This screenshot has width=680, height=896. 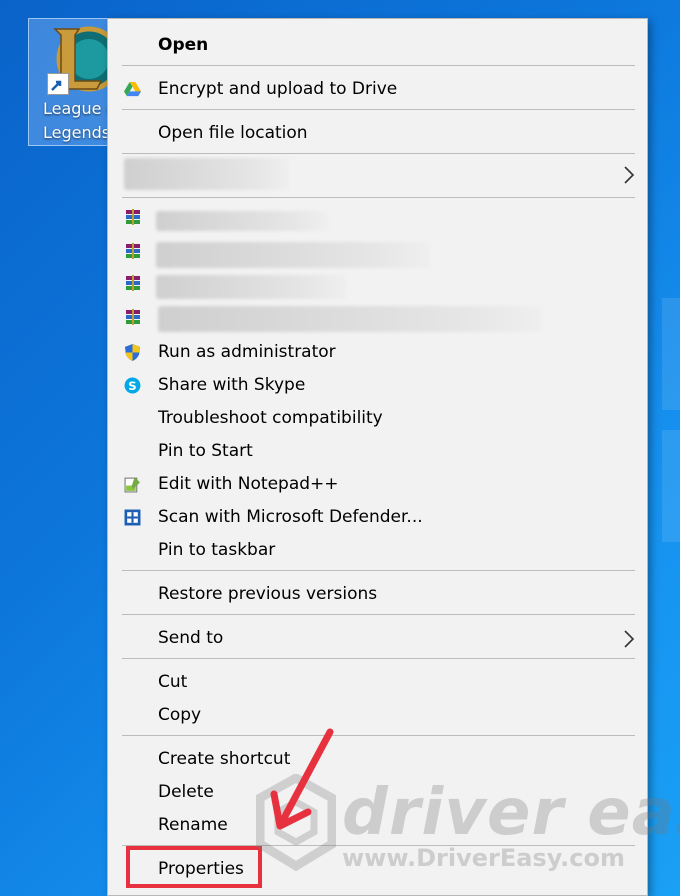 What do you see at coordinates (205, 451) in the screenshot?
I see `menu-item-label: Pin to Start` at bounding box center [205, 451].